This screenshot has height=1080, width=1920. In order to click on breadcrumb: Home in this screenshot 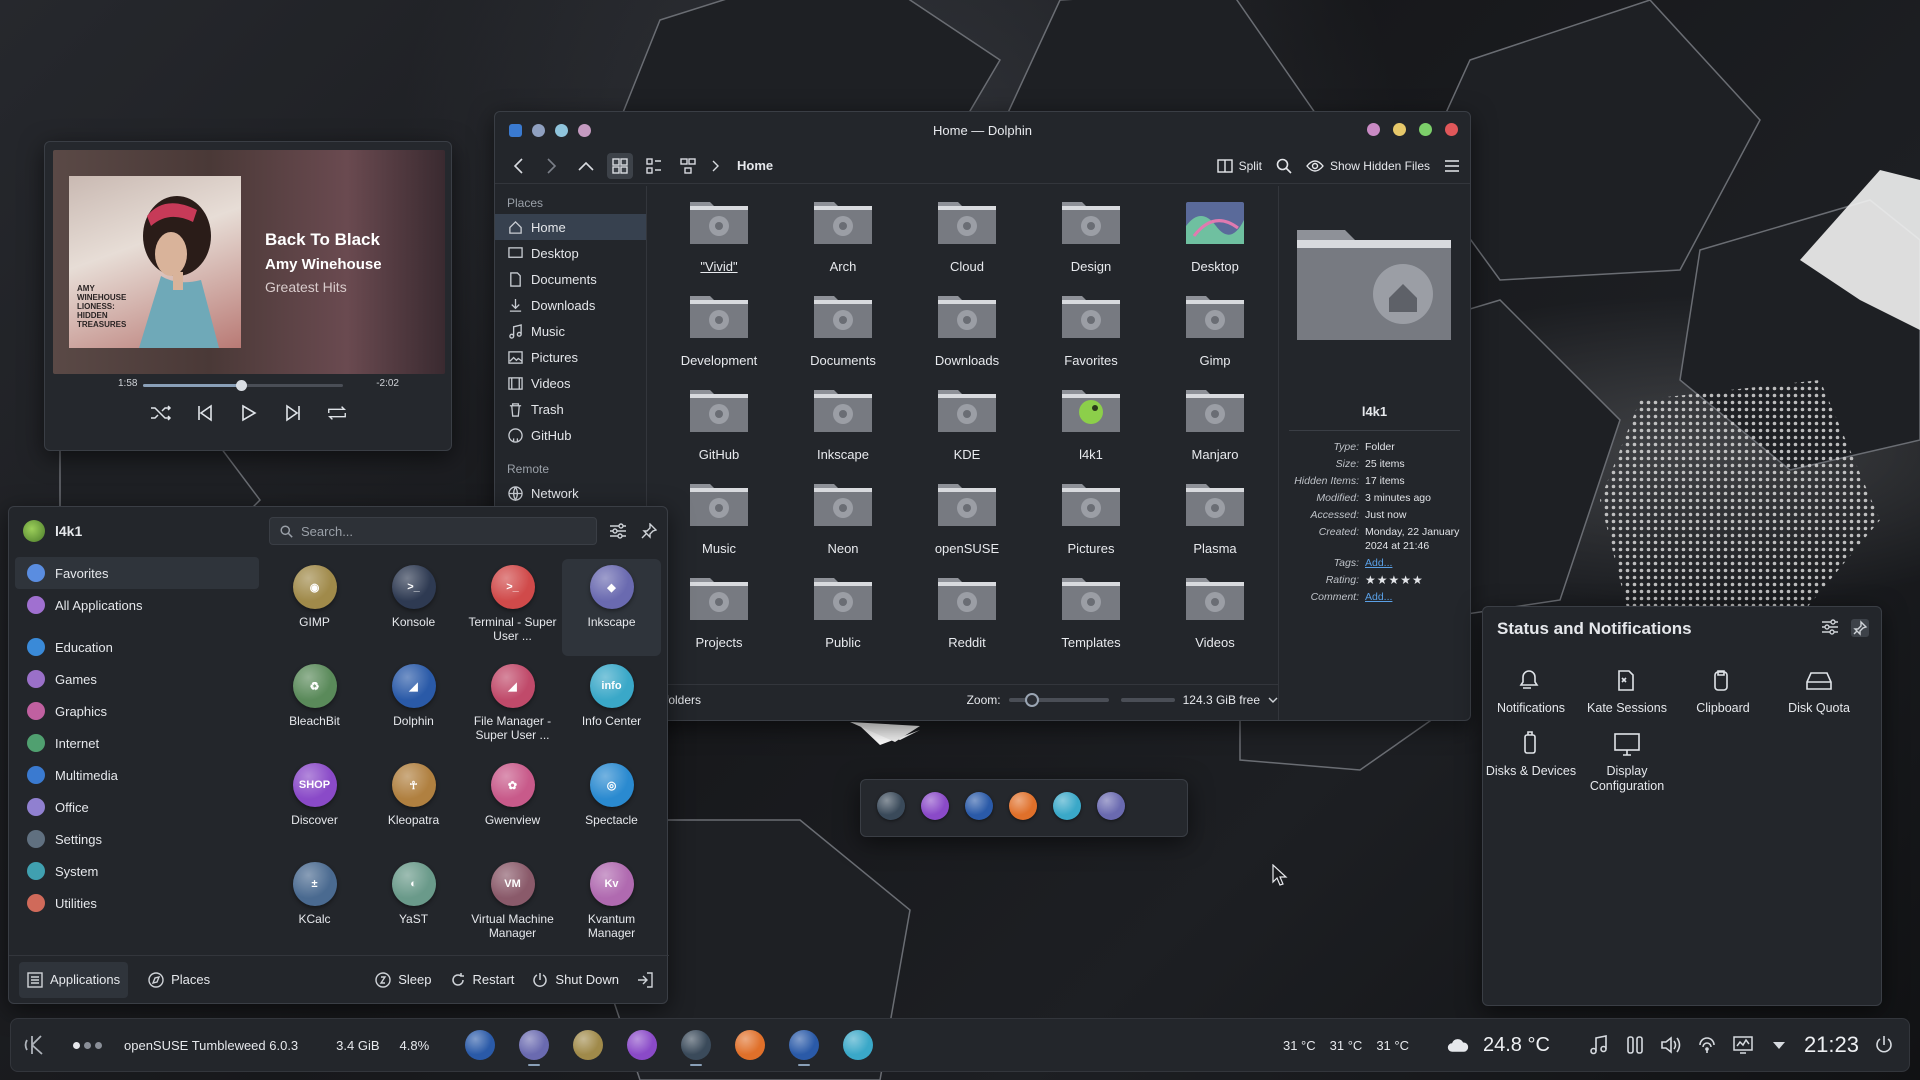, I will do `click(755, 165)`.